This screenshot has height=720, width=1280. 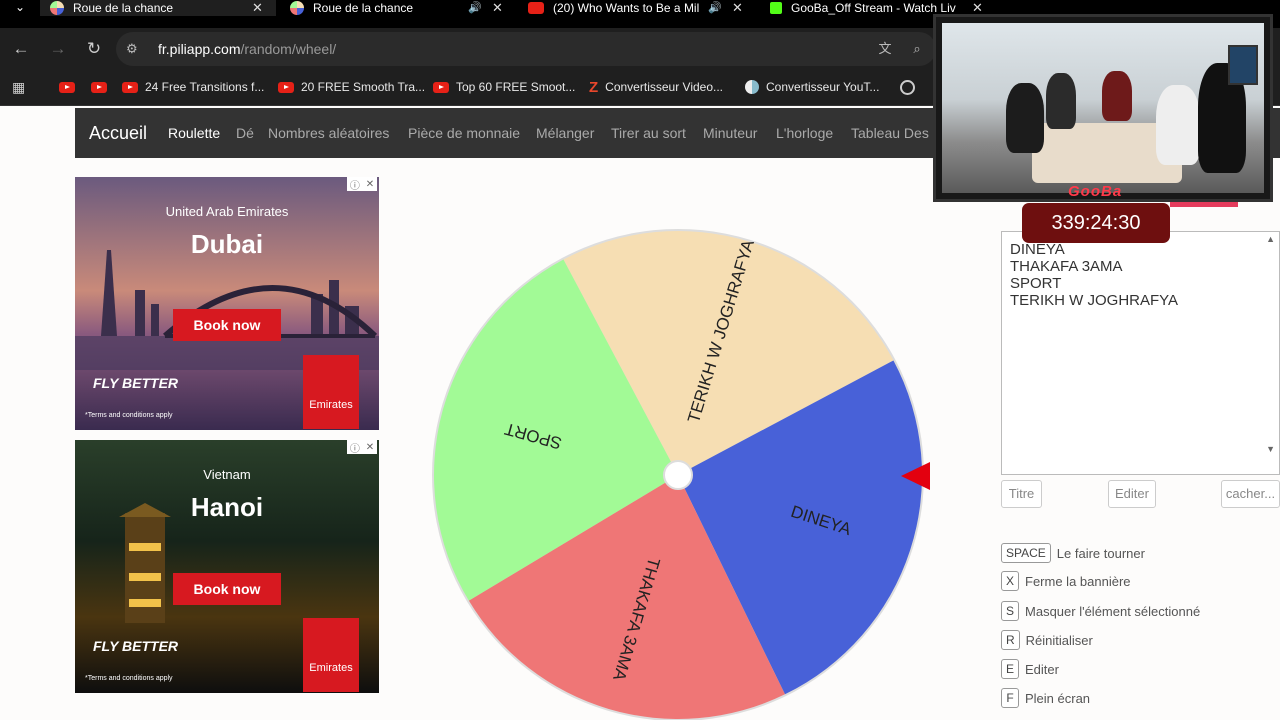 What do you see at coordinates (1010, 669) in the screenshot?
I see `shortcut-key: E` at bounding box center [1010, 669].